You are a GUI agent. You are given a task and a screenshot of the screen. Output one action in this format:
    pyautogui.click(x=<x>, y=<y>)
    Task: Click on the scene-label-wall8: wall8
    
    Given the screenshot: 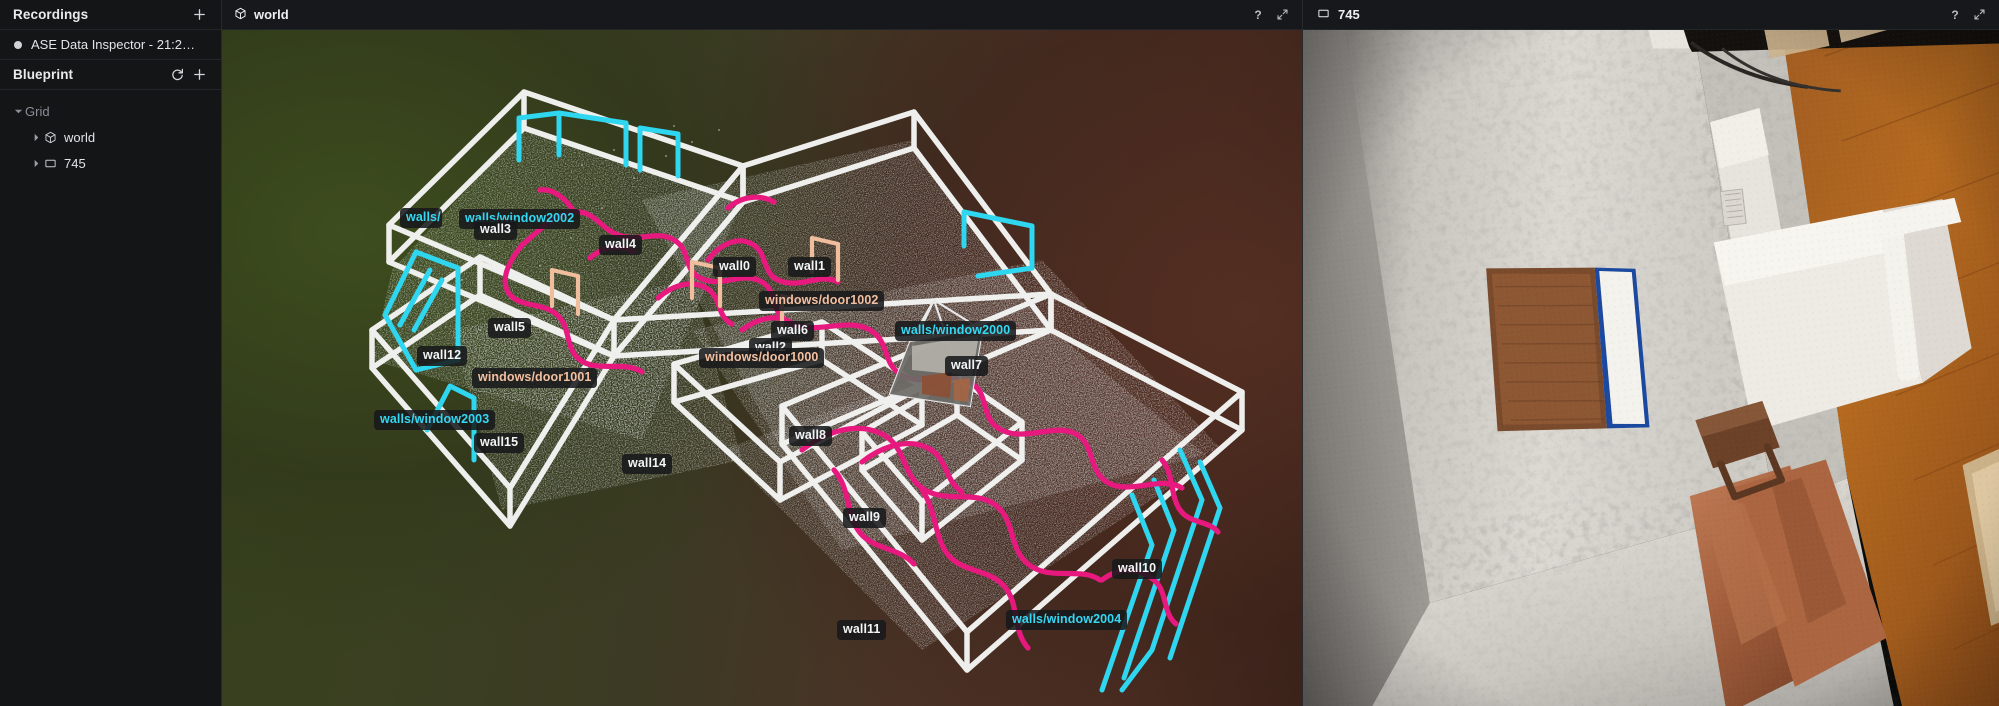 What is the action you would take?
    pyautogui.click(x=811, y=436)
    